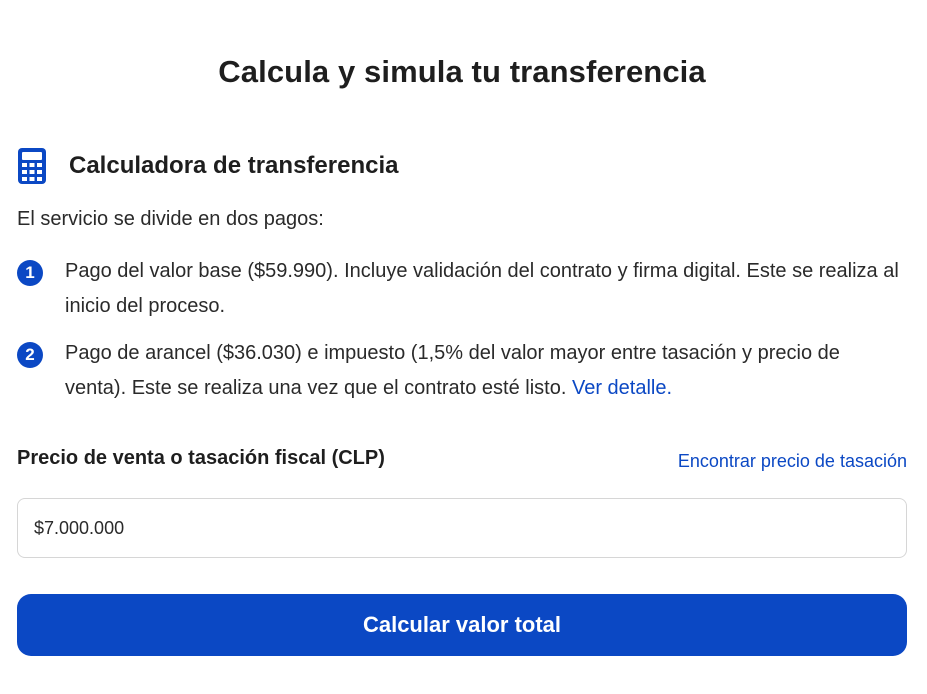 This screenshot has height=694, width=927. I want to click on calculator-header: Calculadora de transferencia, so click(207, 166).